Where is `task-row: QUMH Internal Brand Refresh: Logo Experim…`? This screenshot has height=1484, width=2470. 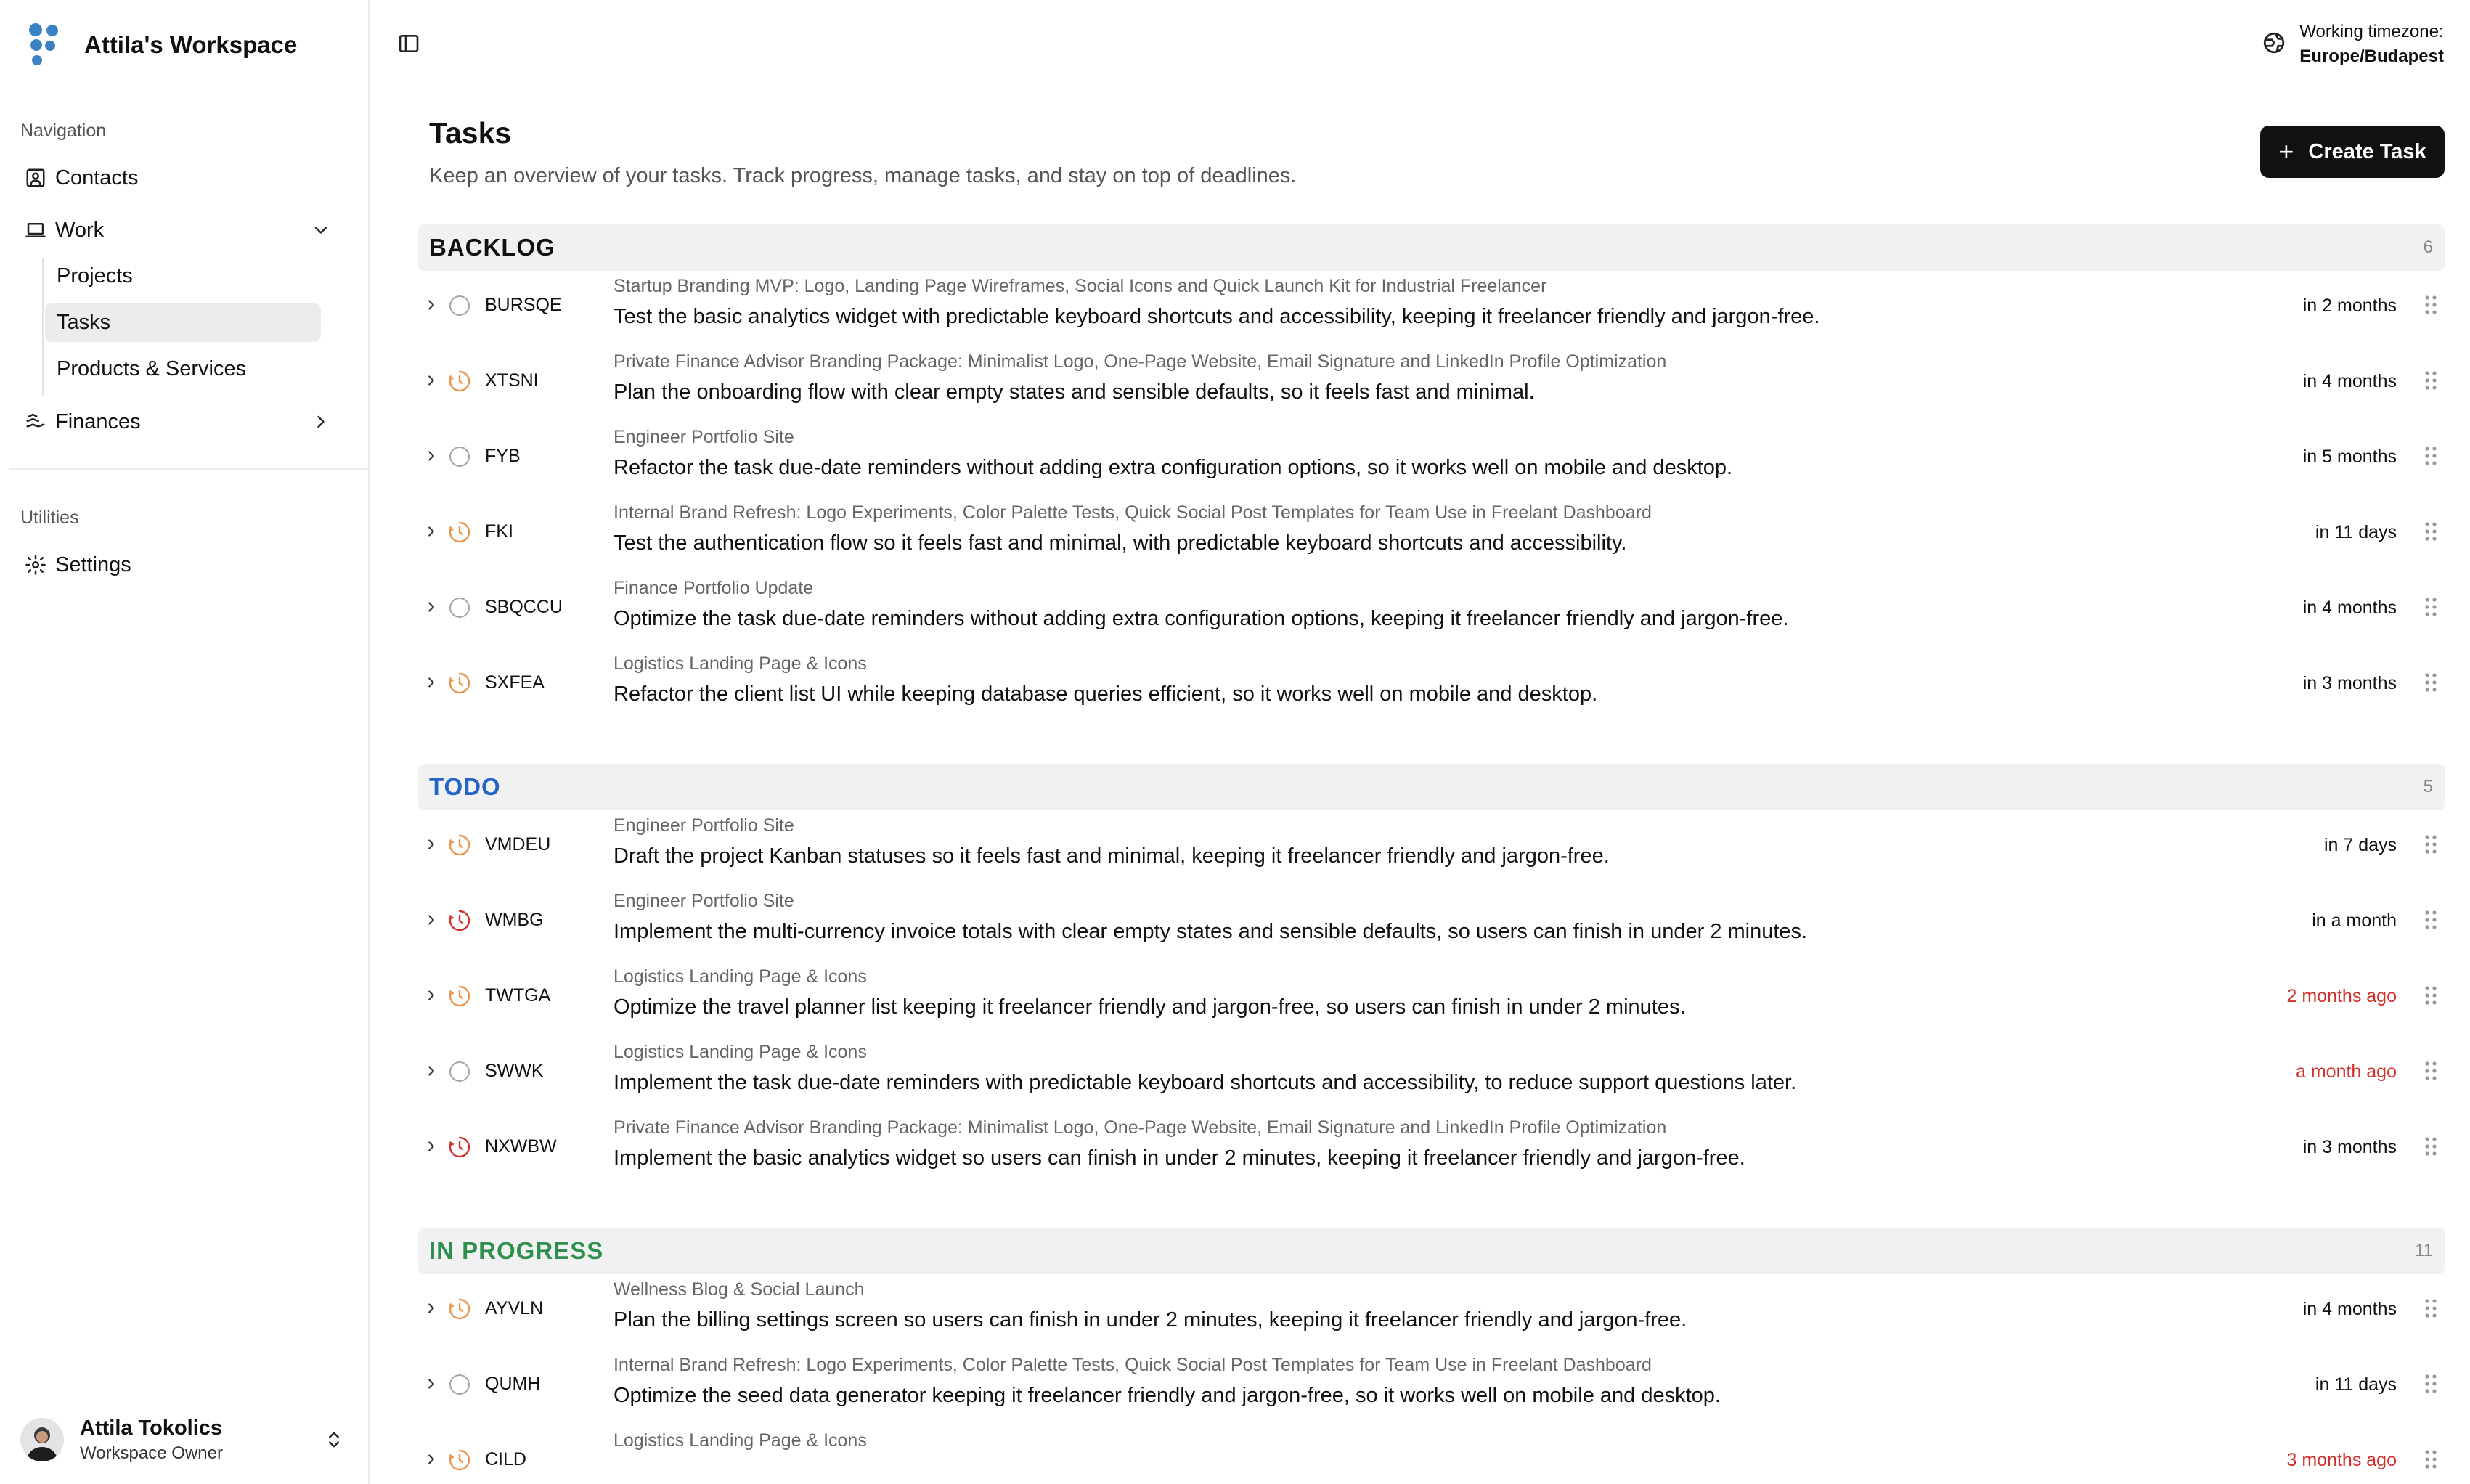 task-row: QUMH Internal Brand Refresh: Logo Experim… is located at coordinates (1431, 1388).